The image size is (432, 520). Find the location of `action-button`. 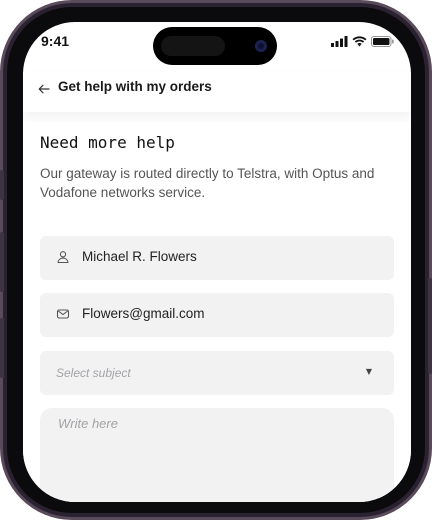

action-button is located at coordinates (2, 185).